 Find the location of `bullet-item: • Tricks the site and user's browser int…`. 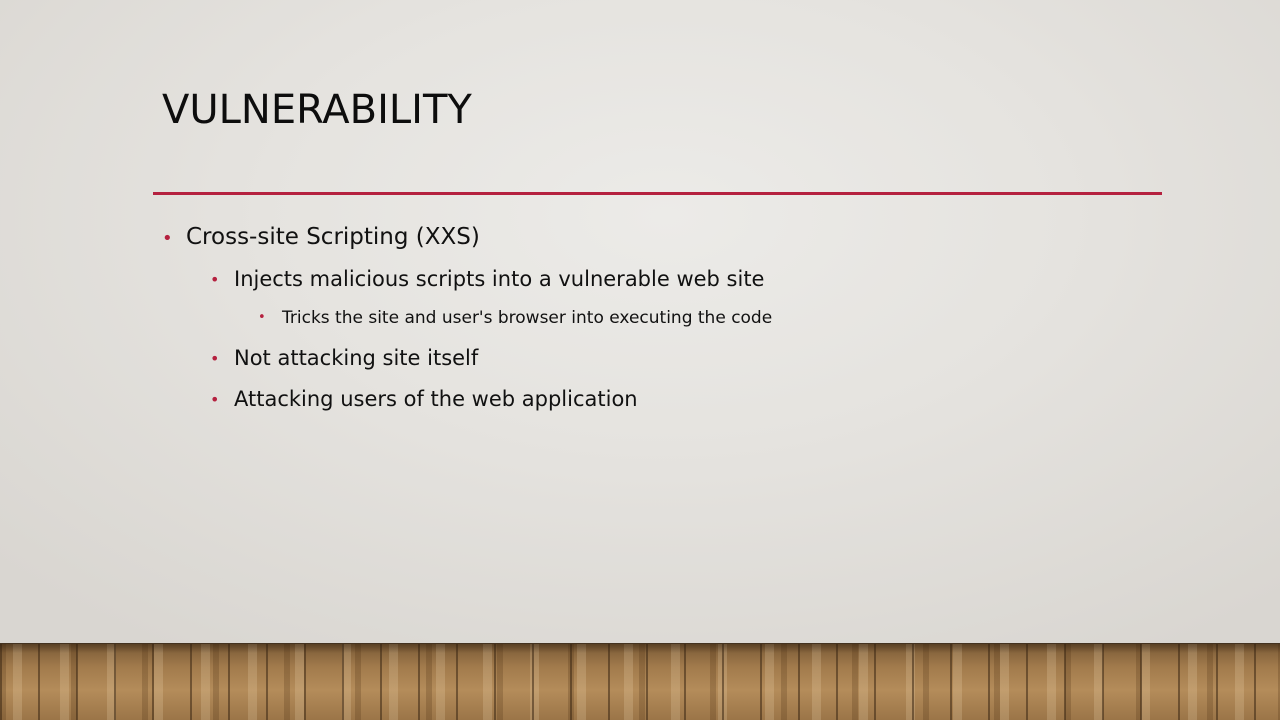

bullet-item: • Tricks the site and user's browser int… is located at coordinates (515, 318).